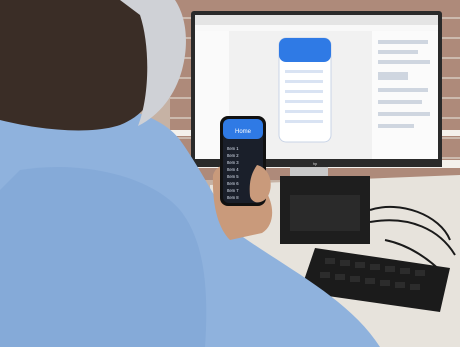 Image resolution: width=460 pixels, height=347 pixels. I want to click on phone-list-item: Item 2, so click(233, 155).